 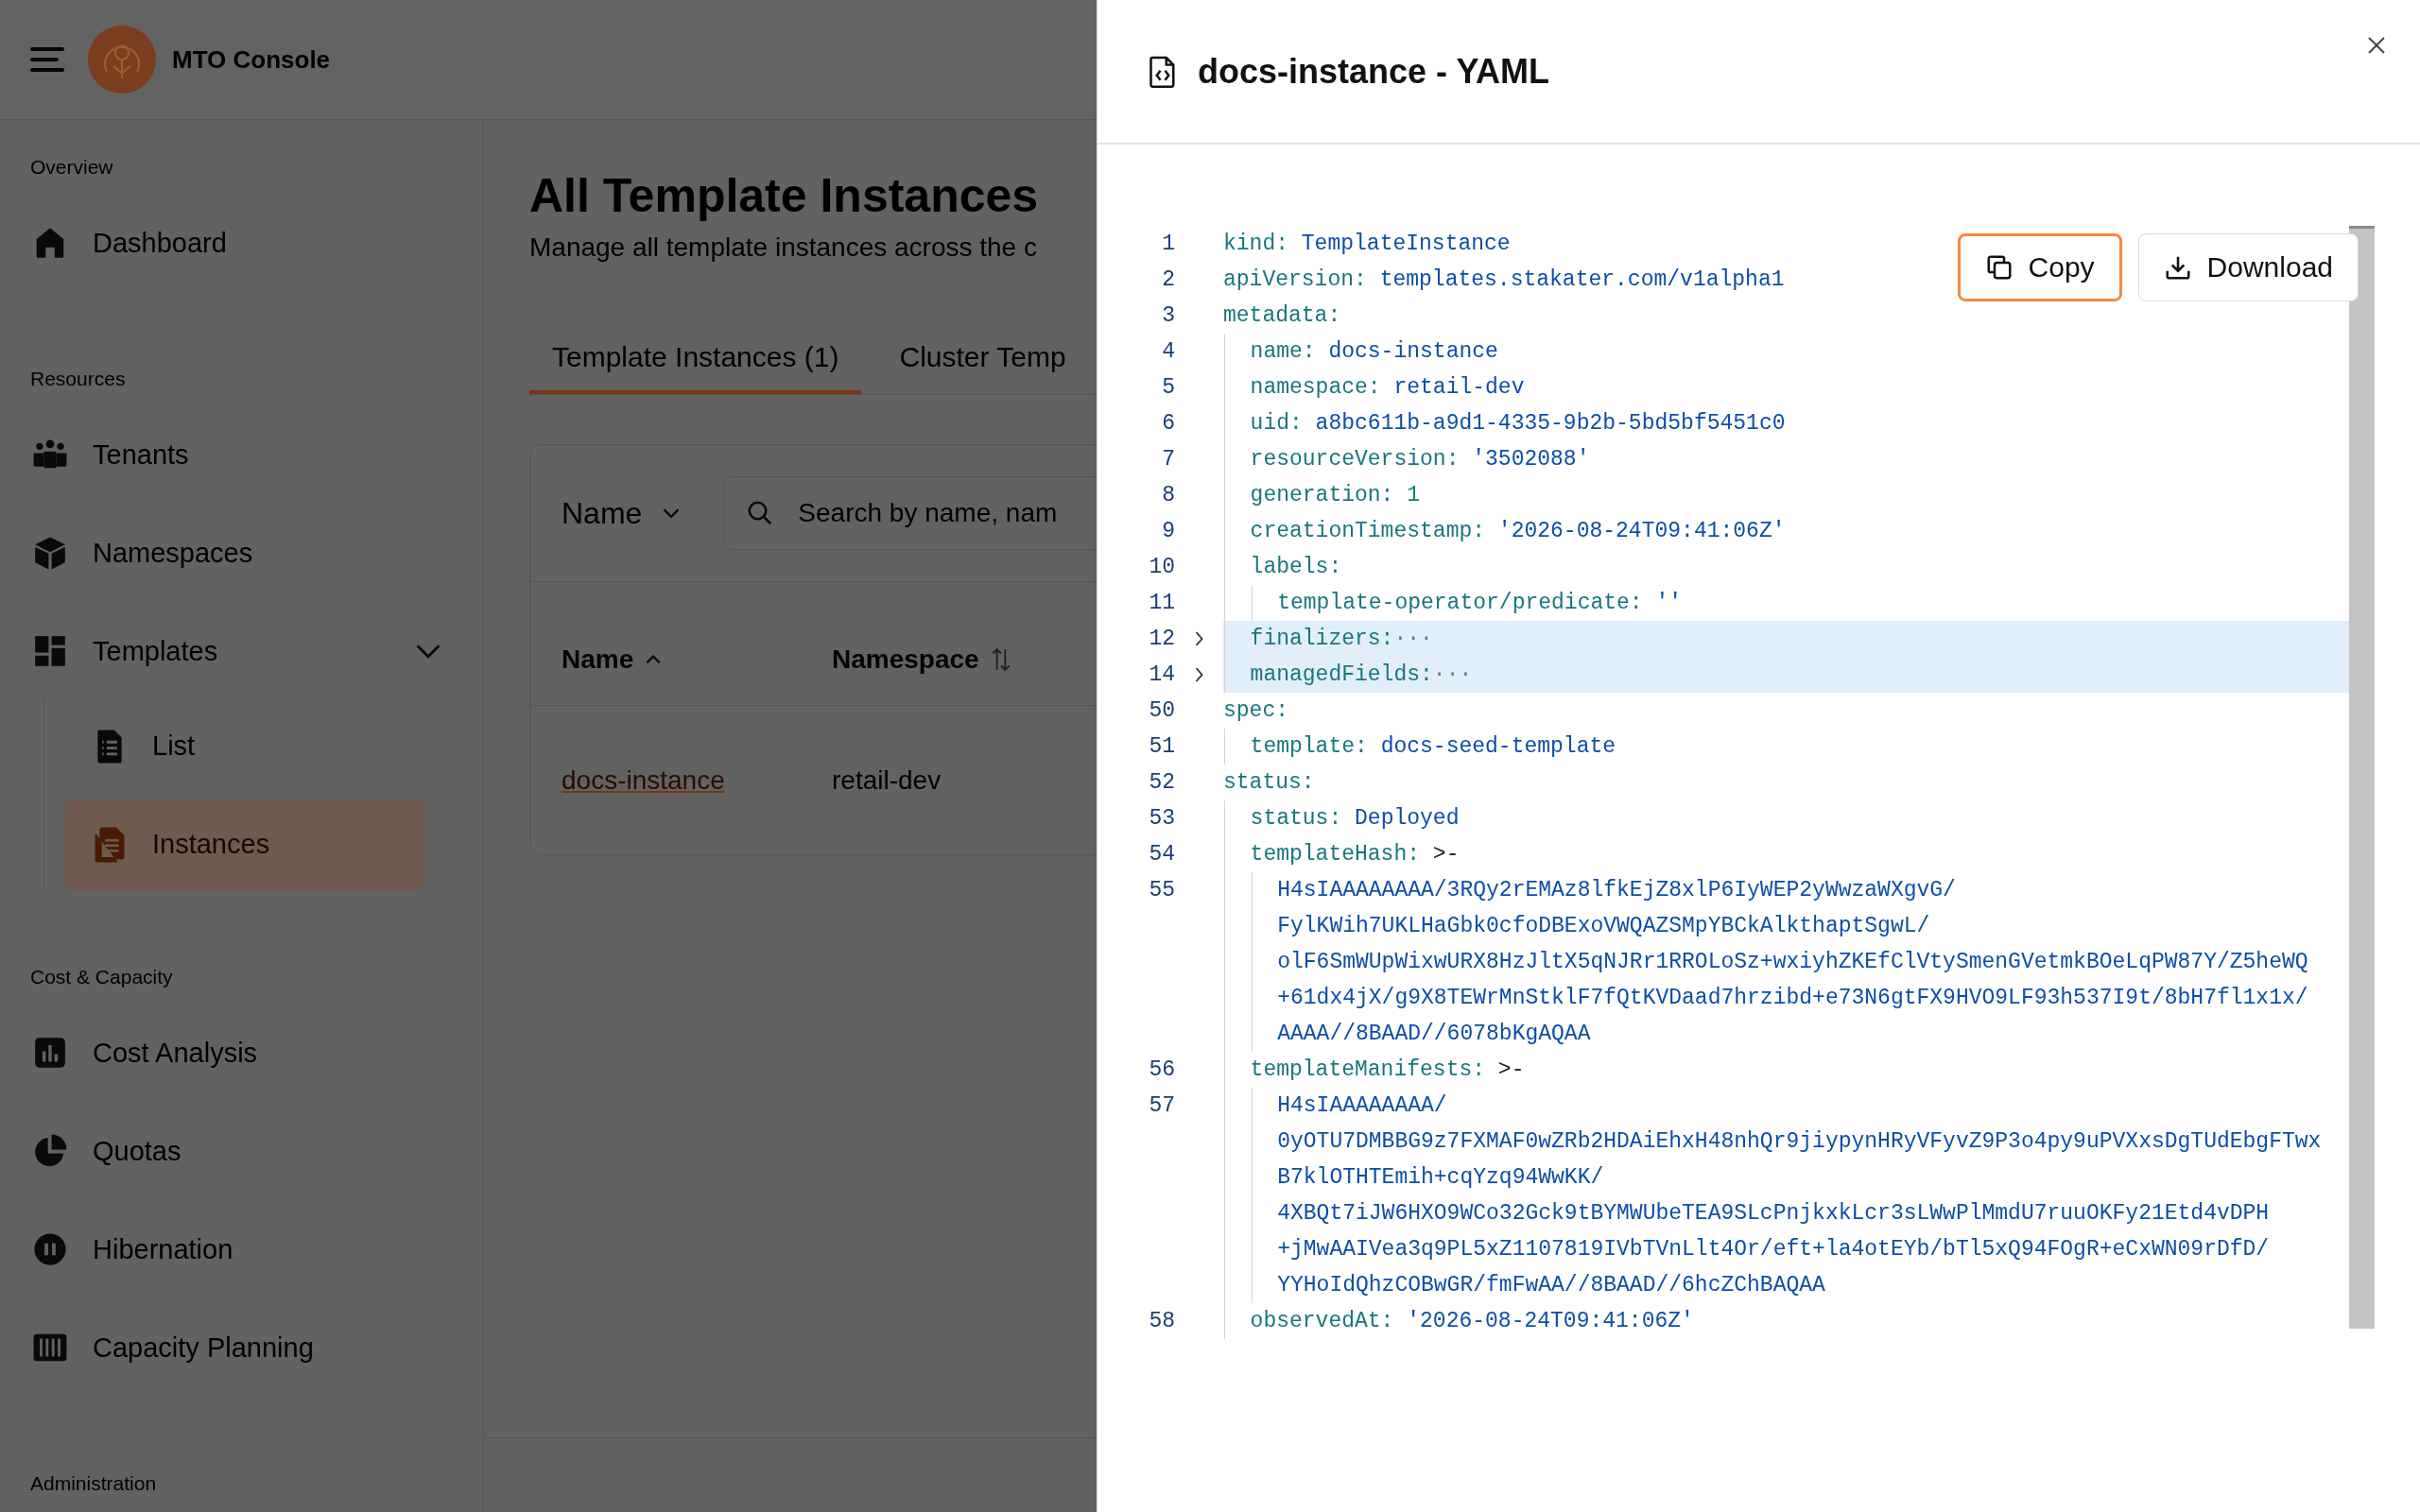 What do you see at coordinates (1296, 567) in the screenshot?
I see `code-line: labels:` at bounding box center [1296, 567].